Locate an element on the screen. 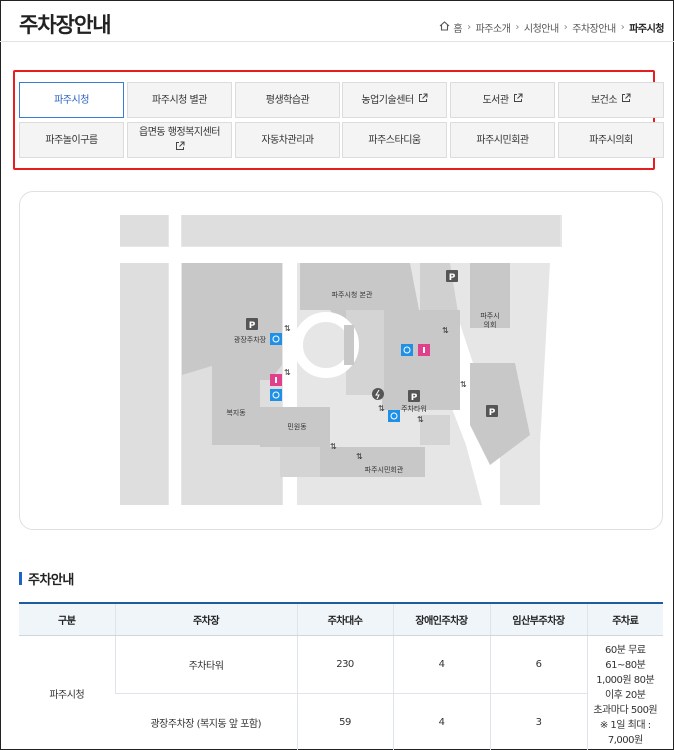  home-icon is located at coordinates (444, 27).